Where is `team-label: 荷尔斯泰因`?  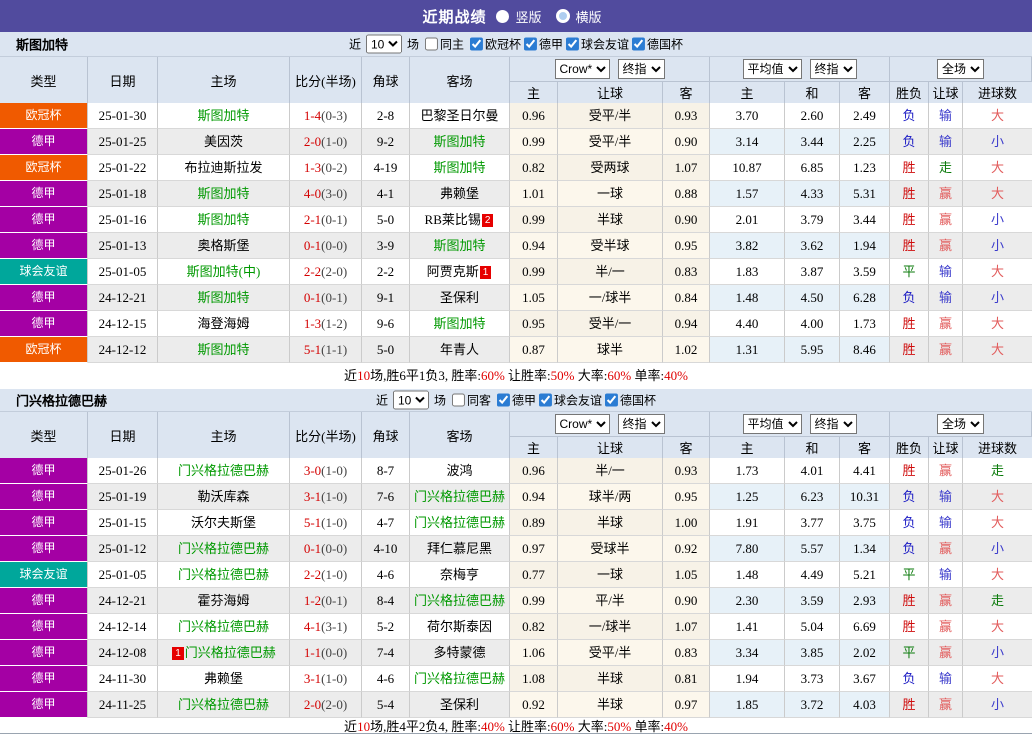 team-label: 荷尔斯泰因 is located at coordinates (459, 626).